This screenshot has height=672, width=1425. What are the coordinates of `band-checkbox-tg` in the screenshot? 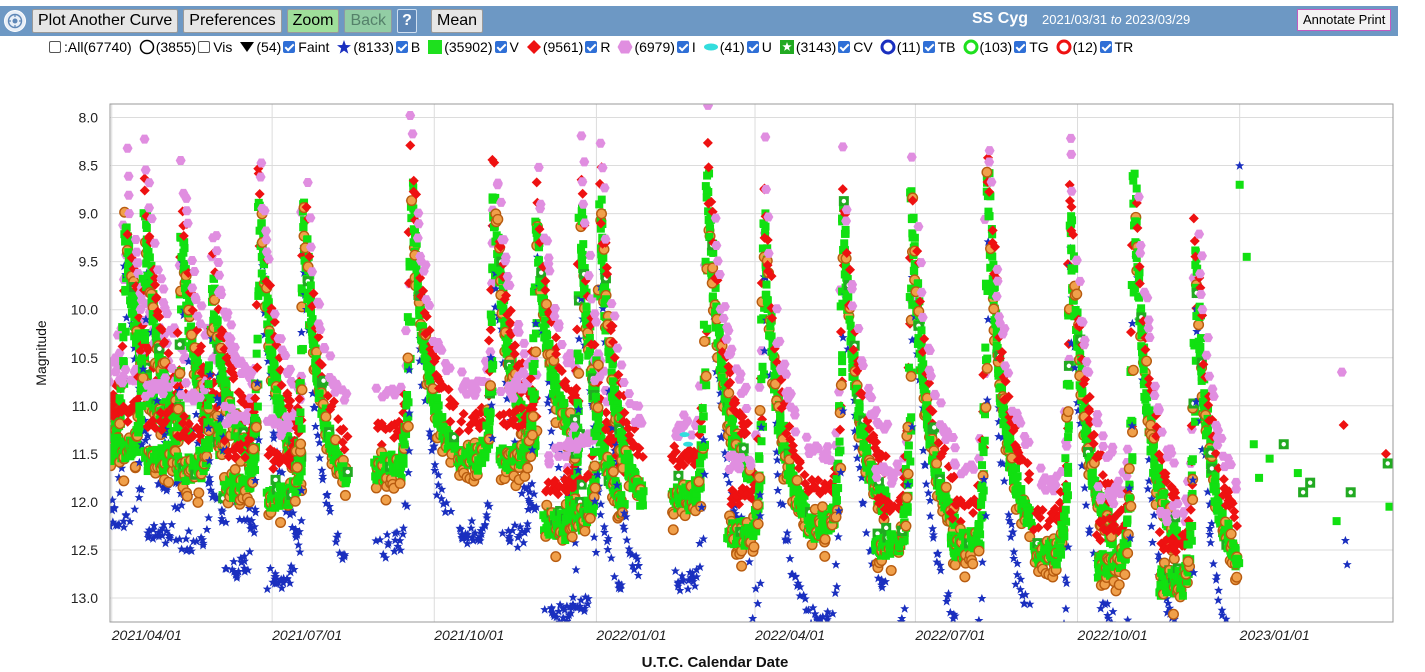 It's located at (1020, 47).